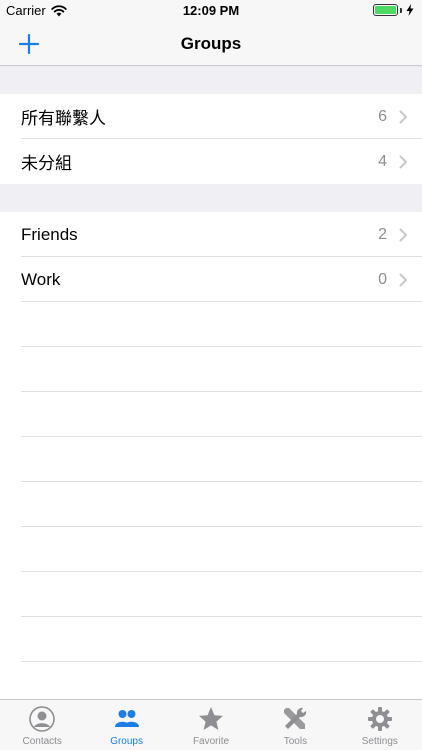  What do you see at coordinates (42, 741) in the screenshot?
I see `tab-label: Contacts` at bounding box center [42, 741].